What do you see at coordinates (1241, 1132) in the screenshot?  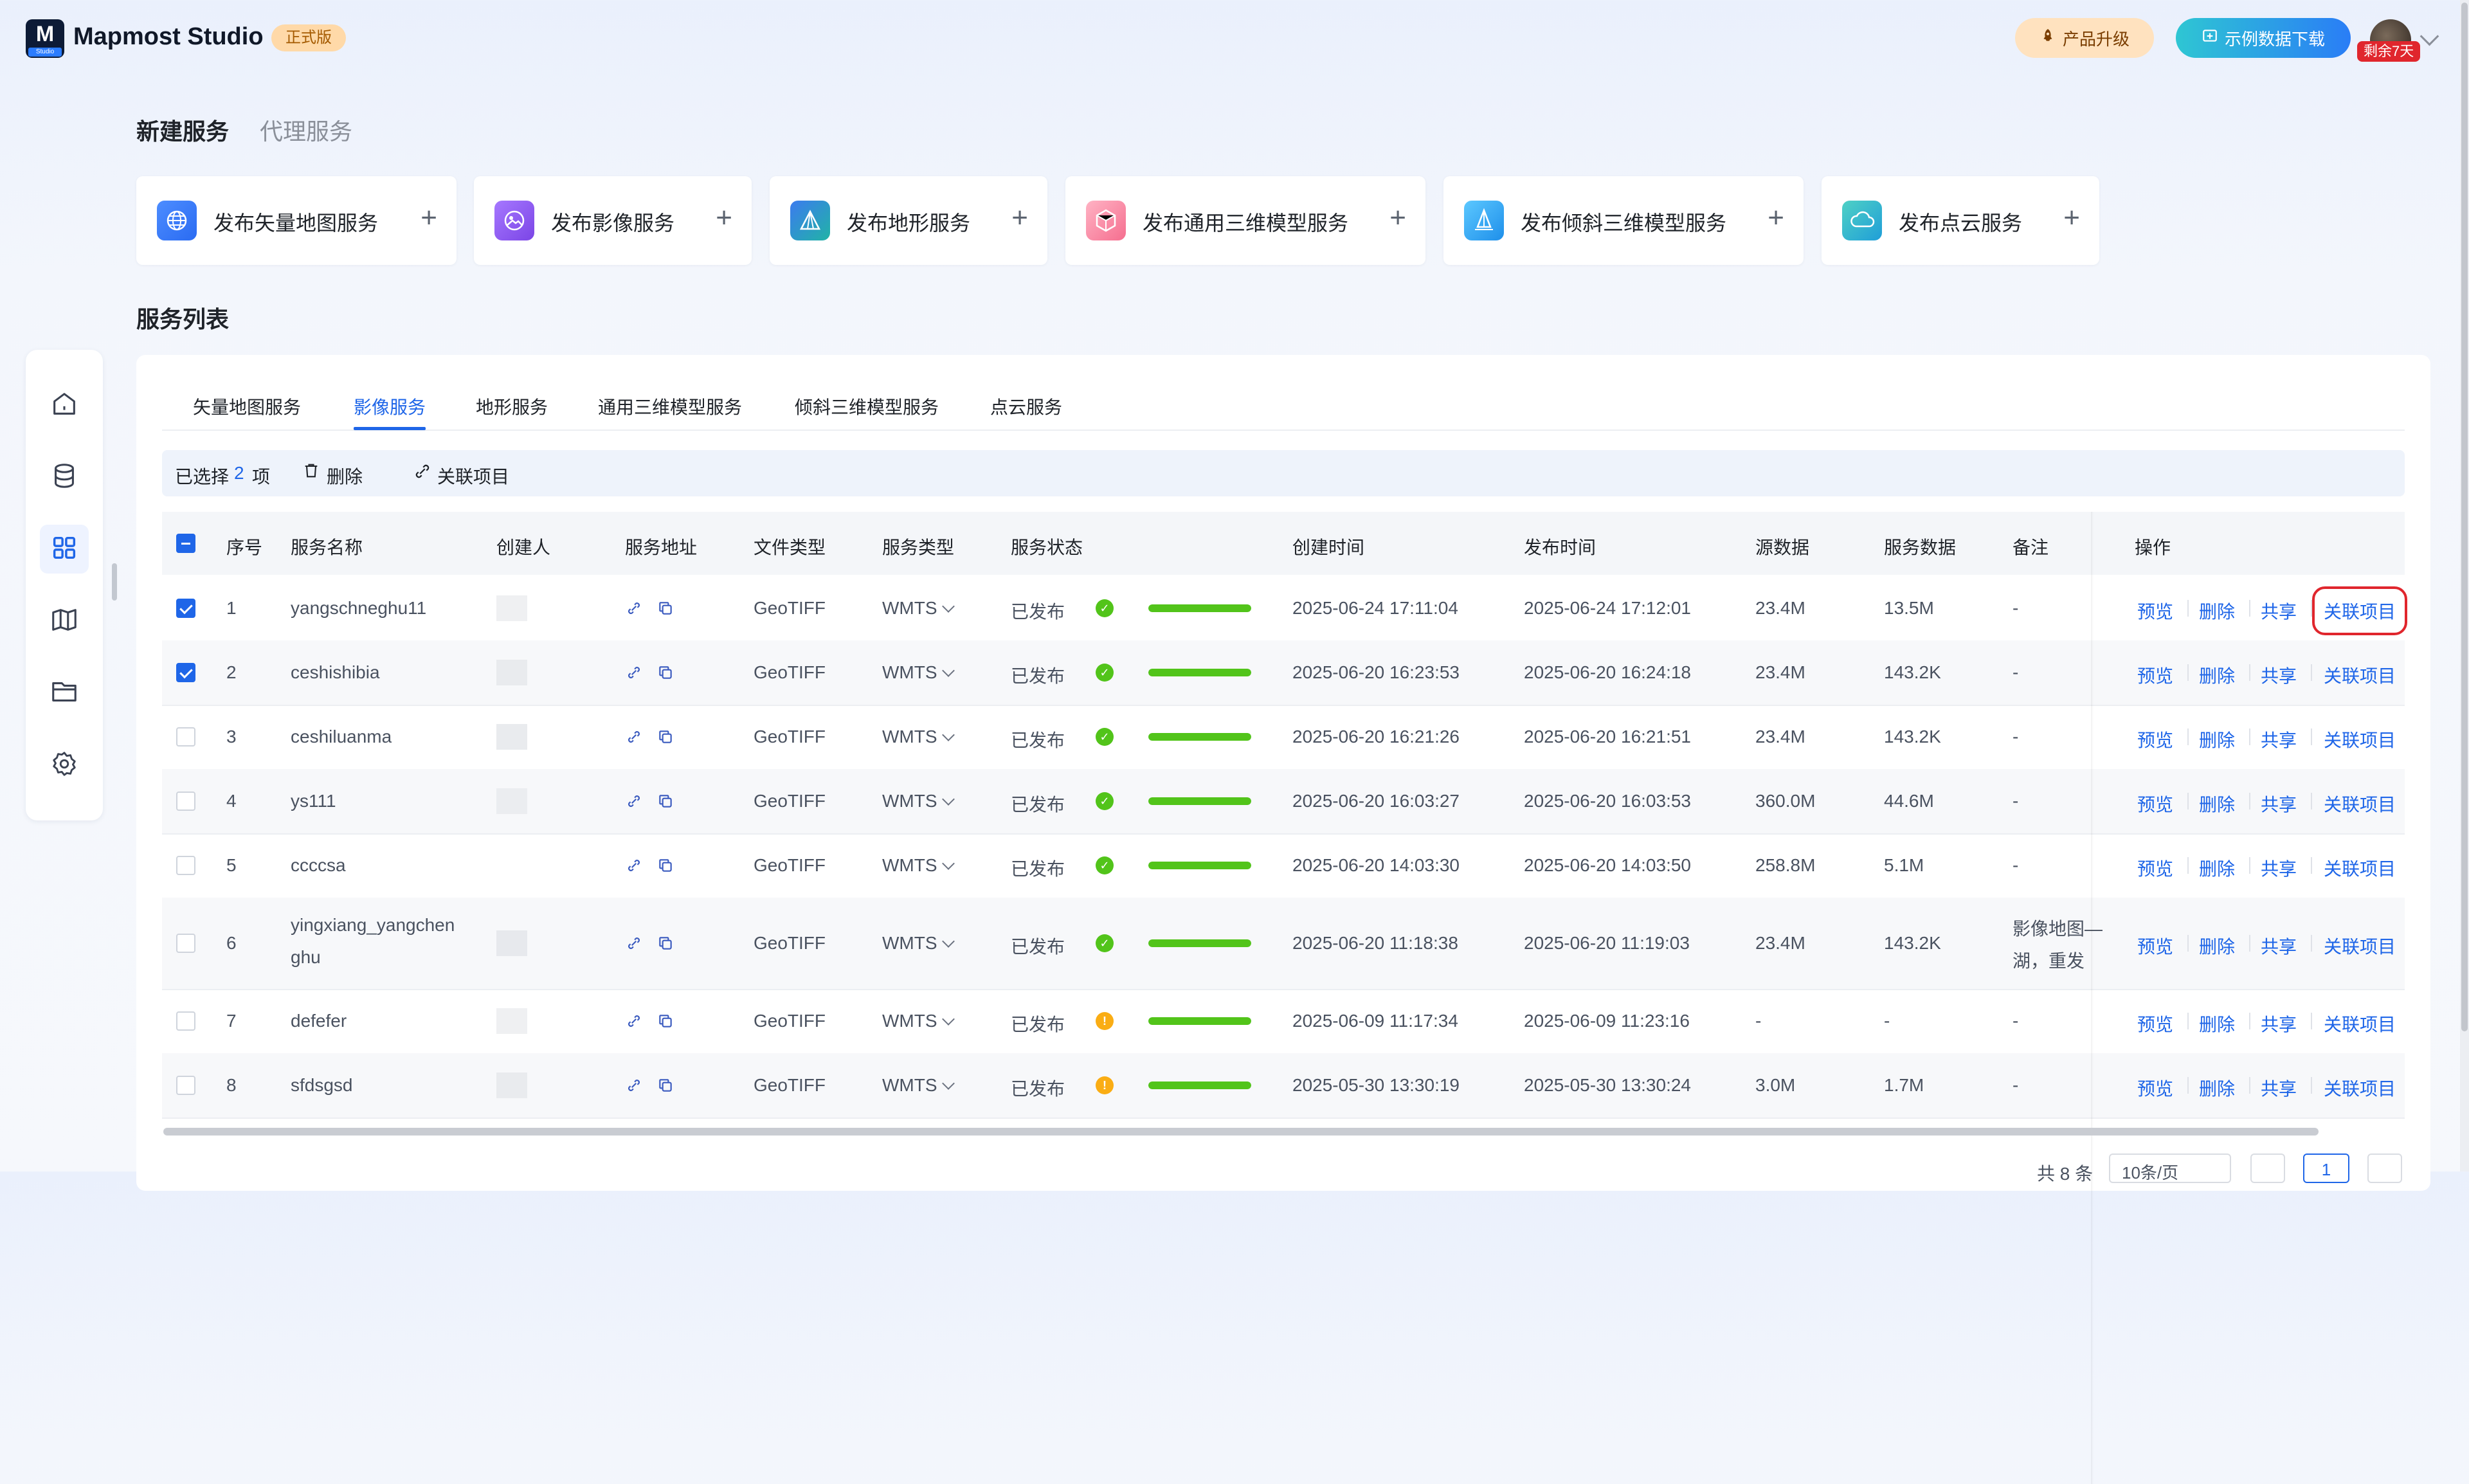 I see `horizontal-scrollbar` at bounding box center [1241, 1132].